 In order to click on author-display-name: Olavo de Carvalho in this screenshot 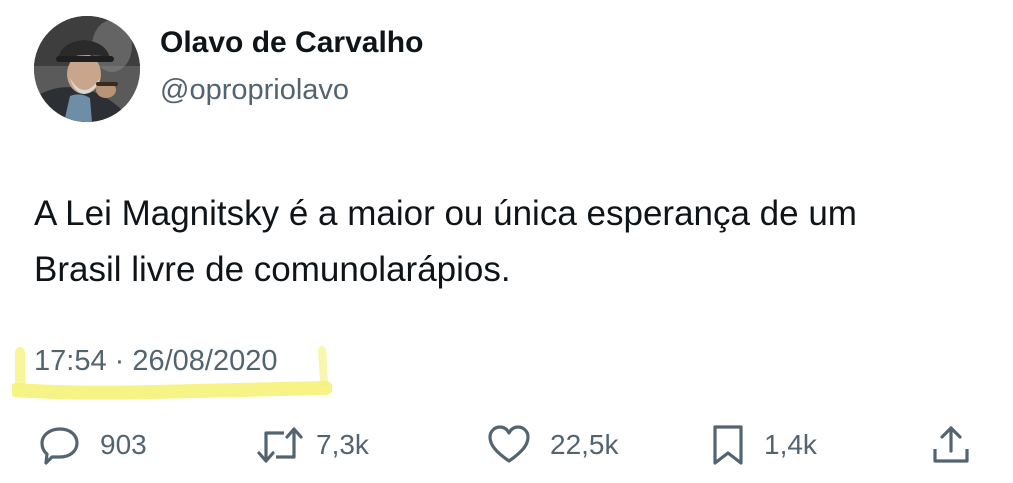, I will do `click(291, 43)`.